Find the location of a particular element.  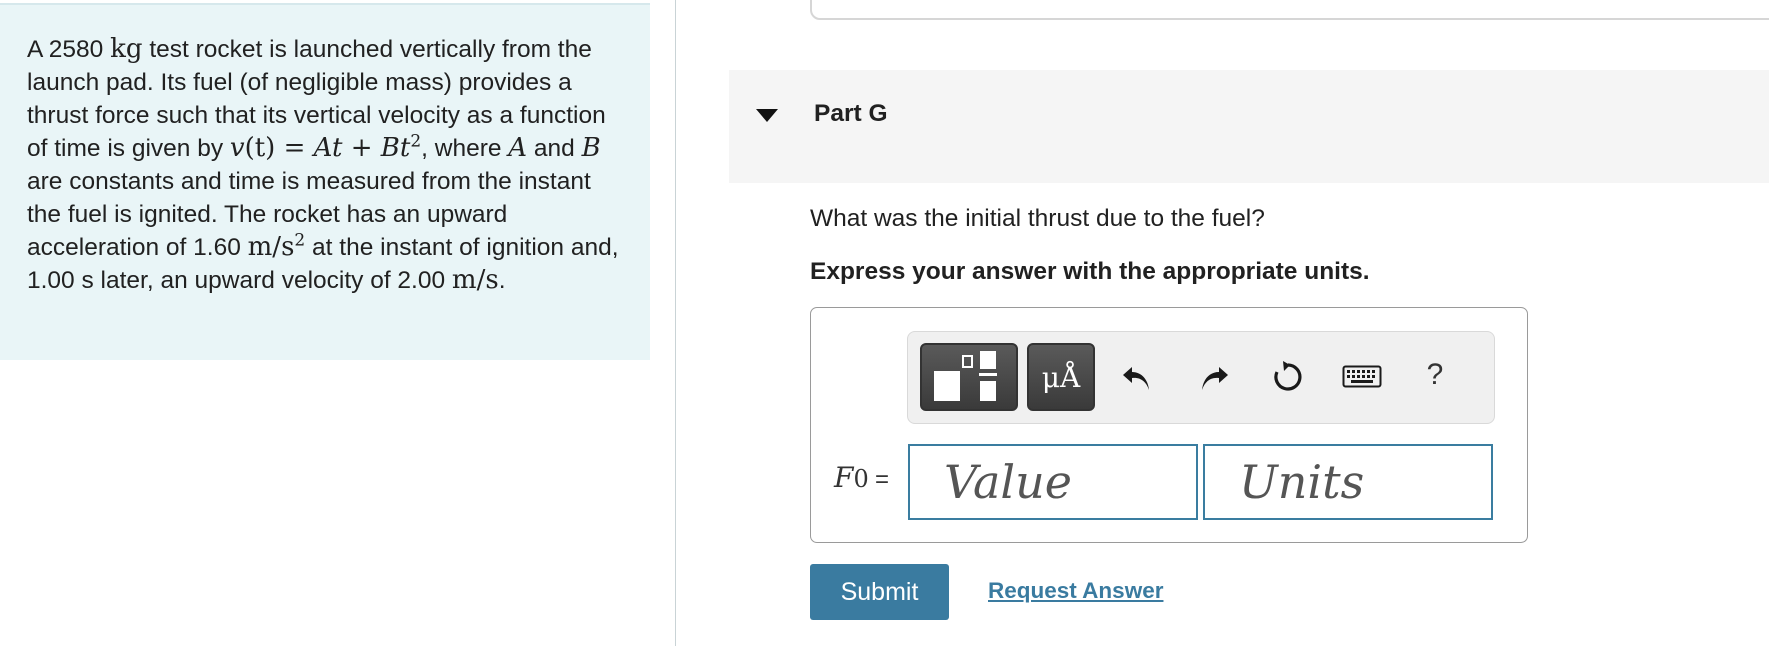

submit-button: Submit is located at coordinates (879, 592).